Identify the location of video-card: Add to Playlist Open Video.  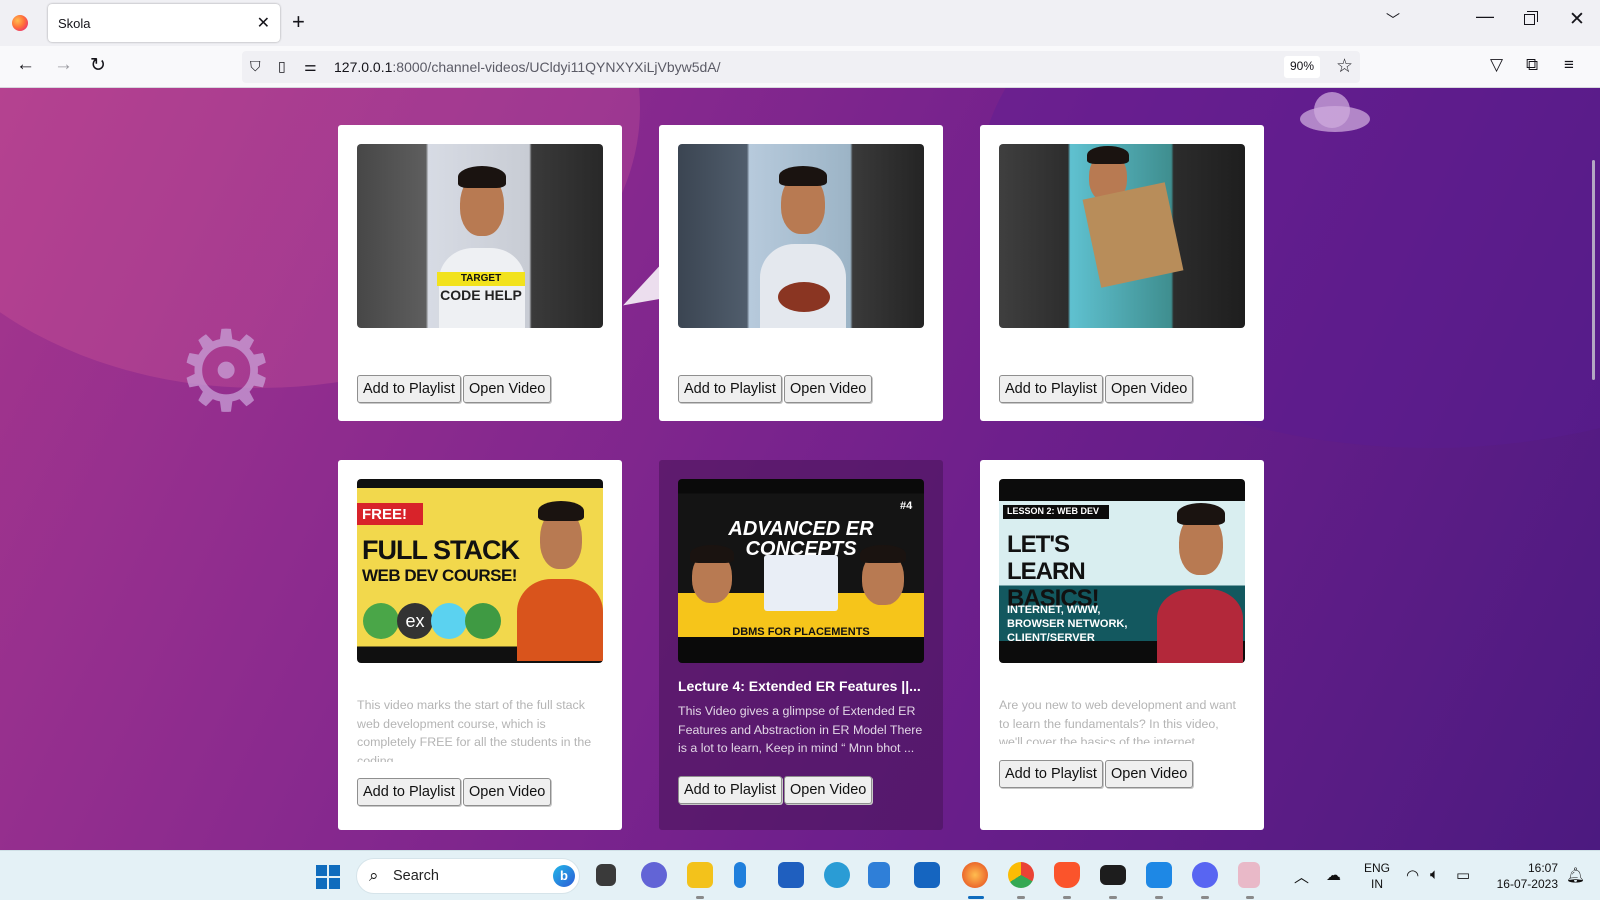
(801, 273).